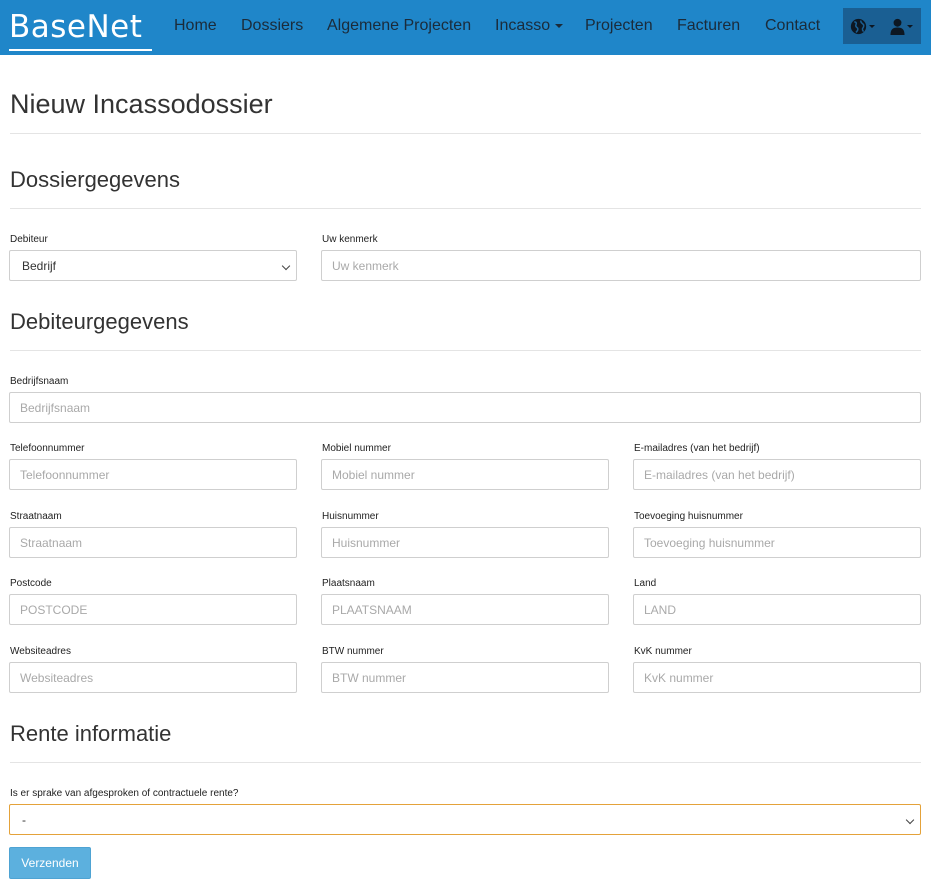  I want to click on brand-logo: BaseNet, so click(80, 30).